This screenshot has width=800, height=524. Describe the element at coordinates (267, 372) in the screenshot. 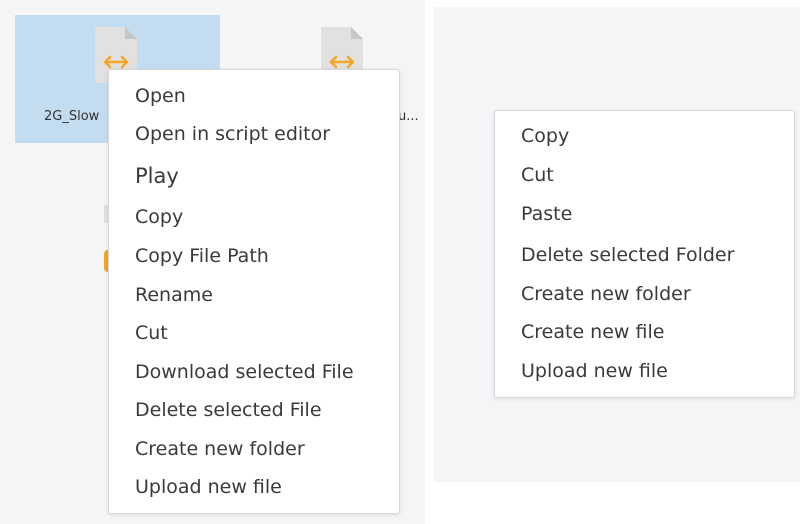

I see `menu-item-download-selected-file: Download selected File` at that location.